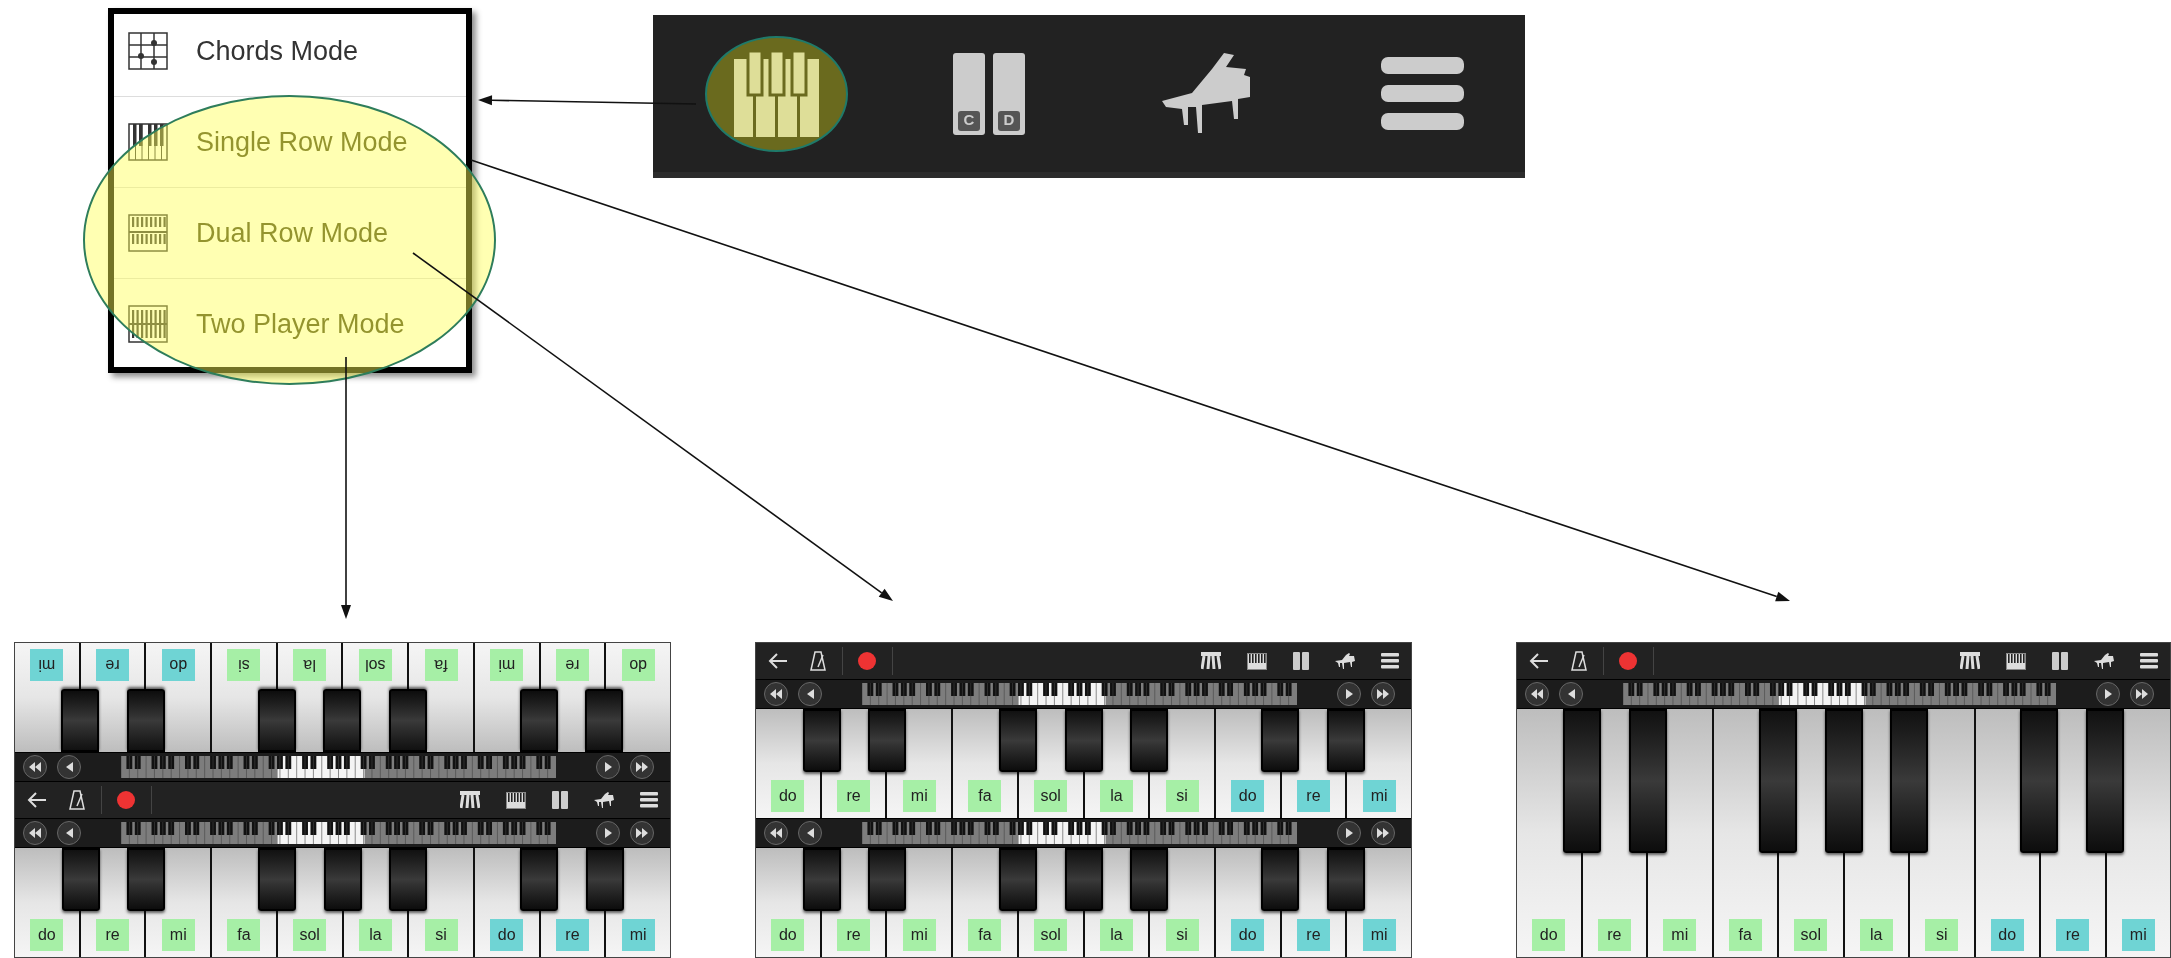 The height and width of the screenshot is (958, 2171). I want to click on menu-button, so click(1422, 93).